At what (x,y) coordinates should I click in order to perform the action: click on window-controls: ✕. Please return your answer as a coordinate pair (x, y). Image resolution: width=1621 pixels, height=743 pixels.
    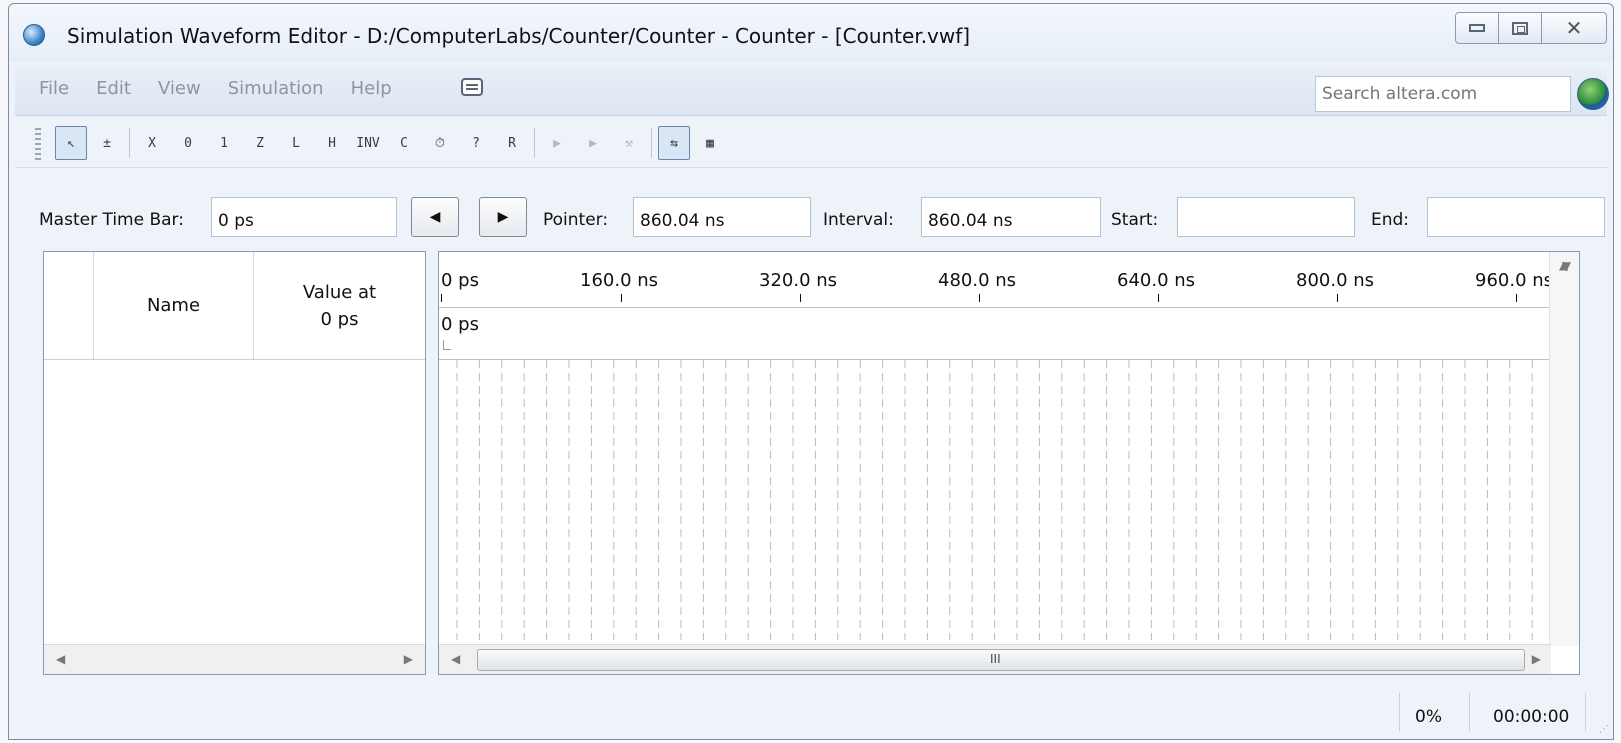
    Looking at the image, I should click on (1531, 28).